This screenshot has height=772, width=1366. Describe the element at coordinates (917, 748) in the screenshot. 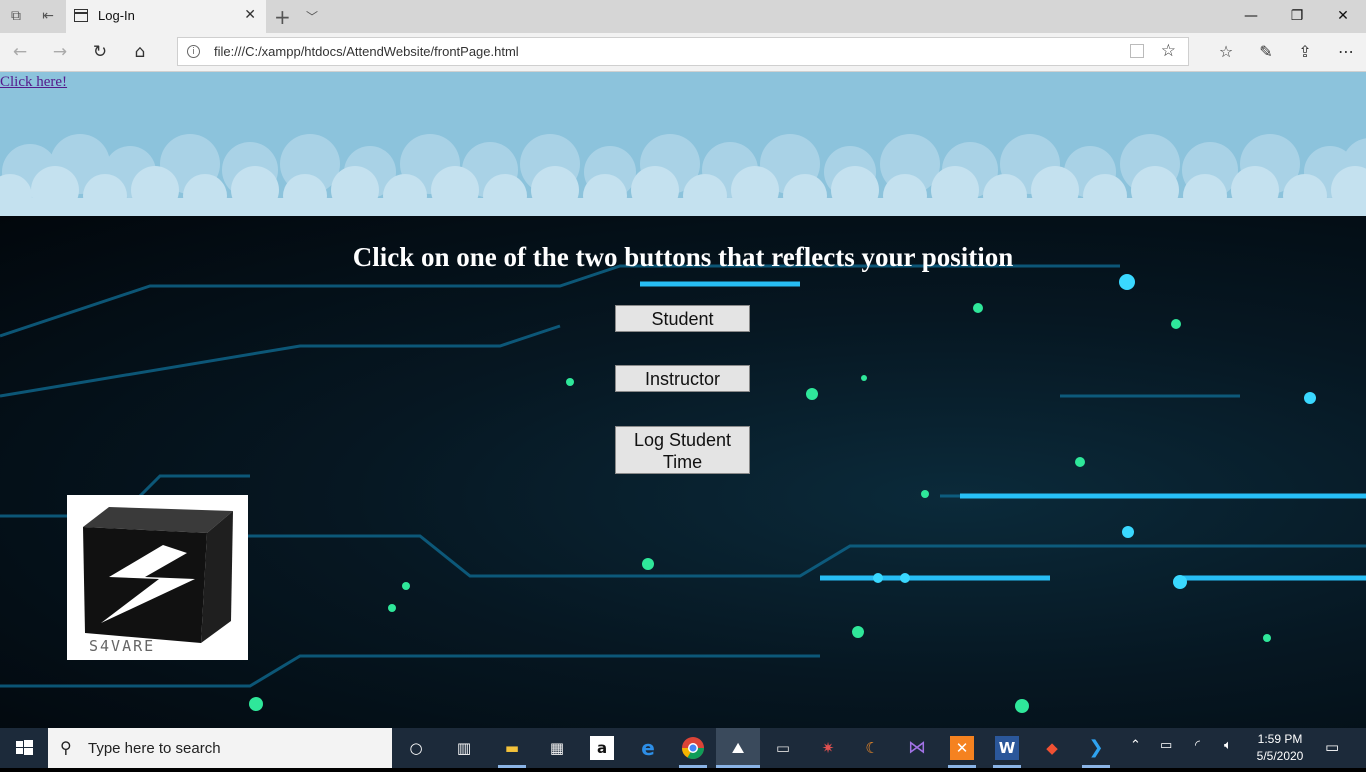

I see `visual-studio-icon: ⋈` at that location.